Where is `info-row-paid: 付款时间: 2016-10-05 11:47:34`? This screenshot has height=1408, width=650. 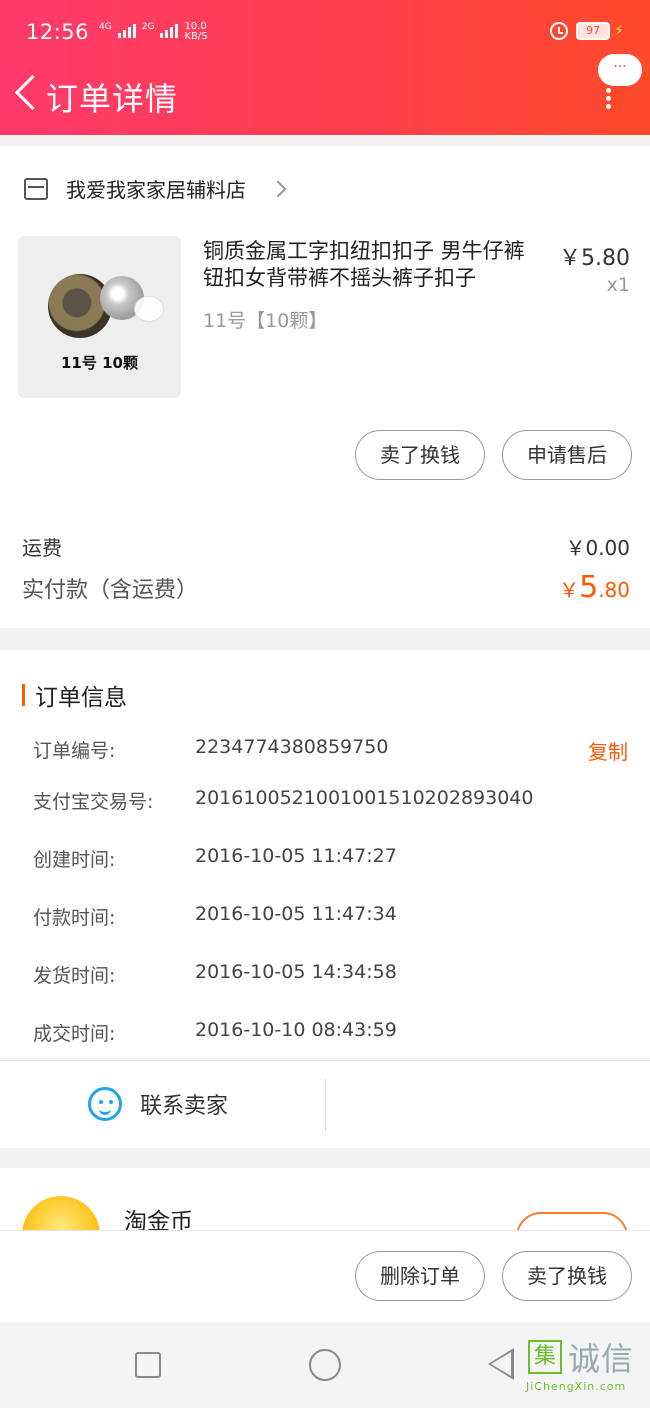 info-row-paid: 付款时间: 2016-10-05 11:47:34 is located at coordinates (330, 916).